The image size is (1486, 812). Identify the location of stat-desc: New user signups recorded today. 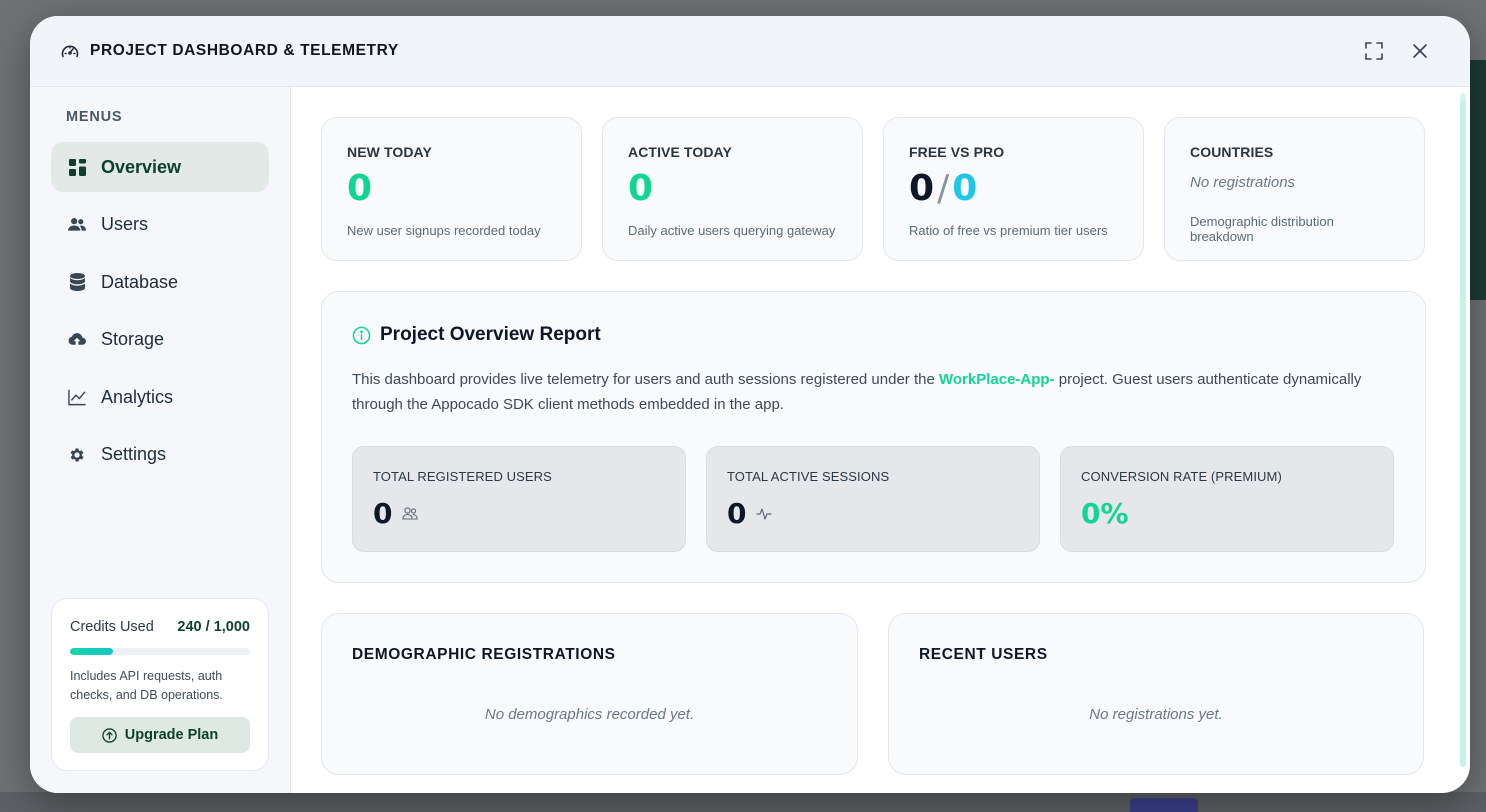
(444, 230).